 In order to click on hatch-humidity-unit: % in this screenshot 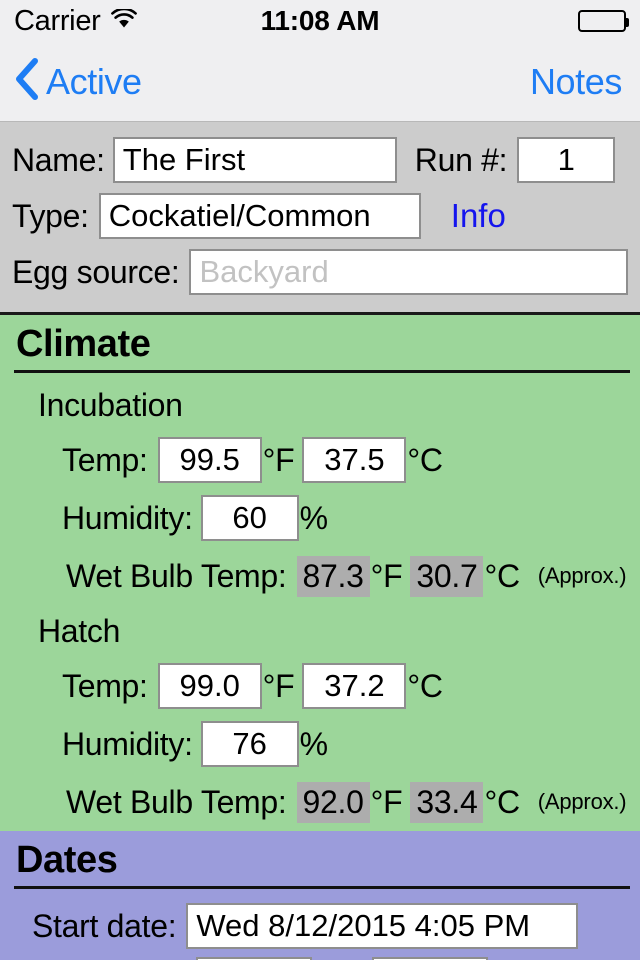, I will do `click(313, 743)`.